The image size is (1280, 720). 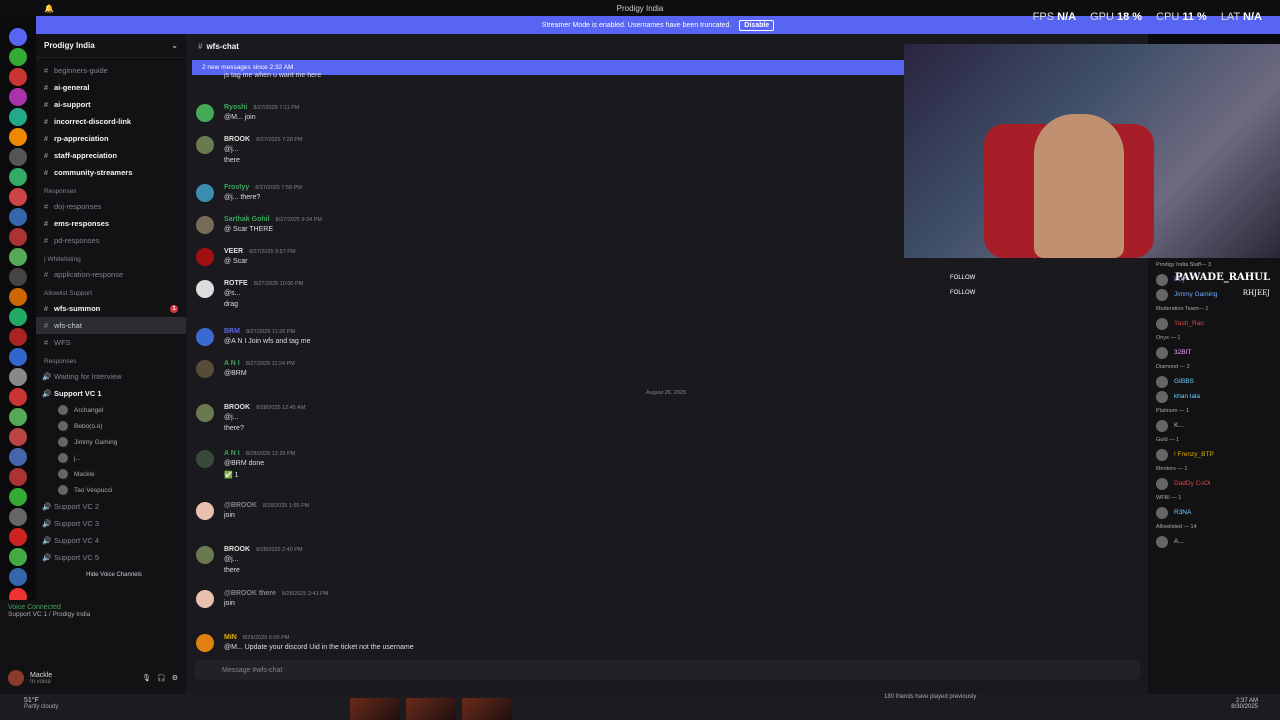 I want to click on hide-voice-channels-button: Hide Voice Channels, so click(x=111, y=574).